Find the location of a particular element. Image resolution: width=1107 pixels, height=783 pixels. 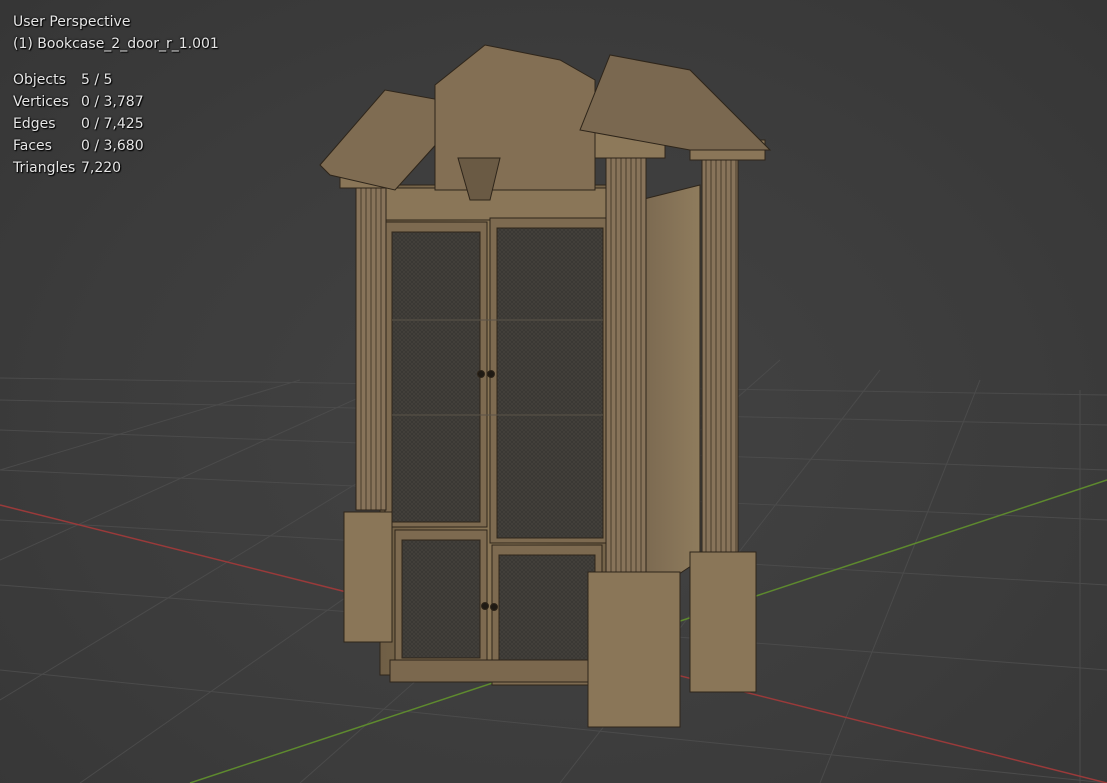

lower-left-glass is located at coordinates (441, 599).